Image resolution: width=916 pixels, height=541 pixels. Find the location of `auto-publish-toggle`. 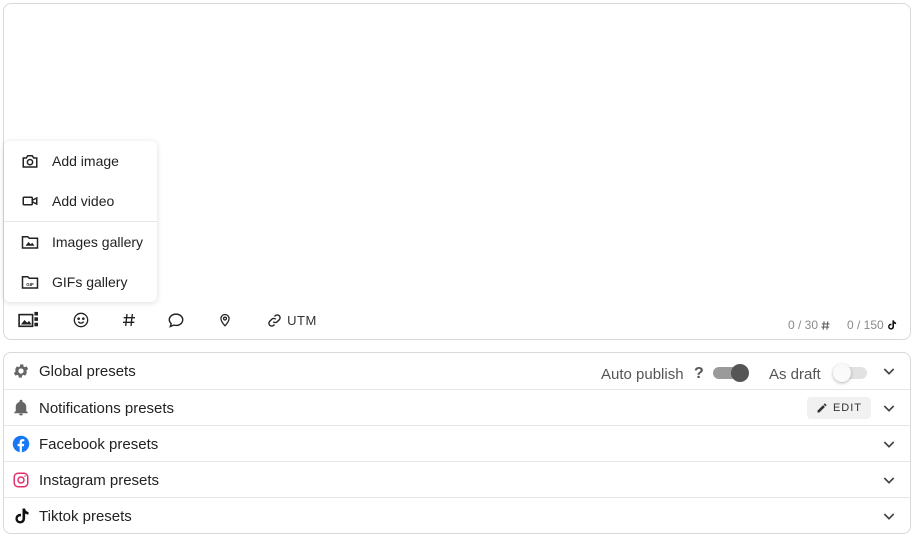

auto-publish-toggle is located at coordinates (731, 372).